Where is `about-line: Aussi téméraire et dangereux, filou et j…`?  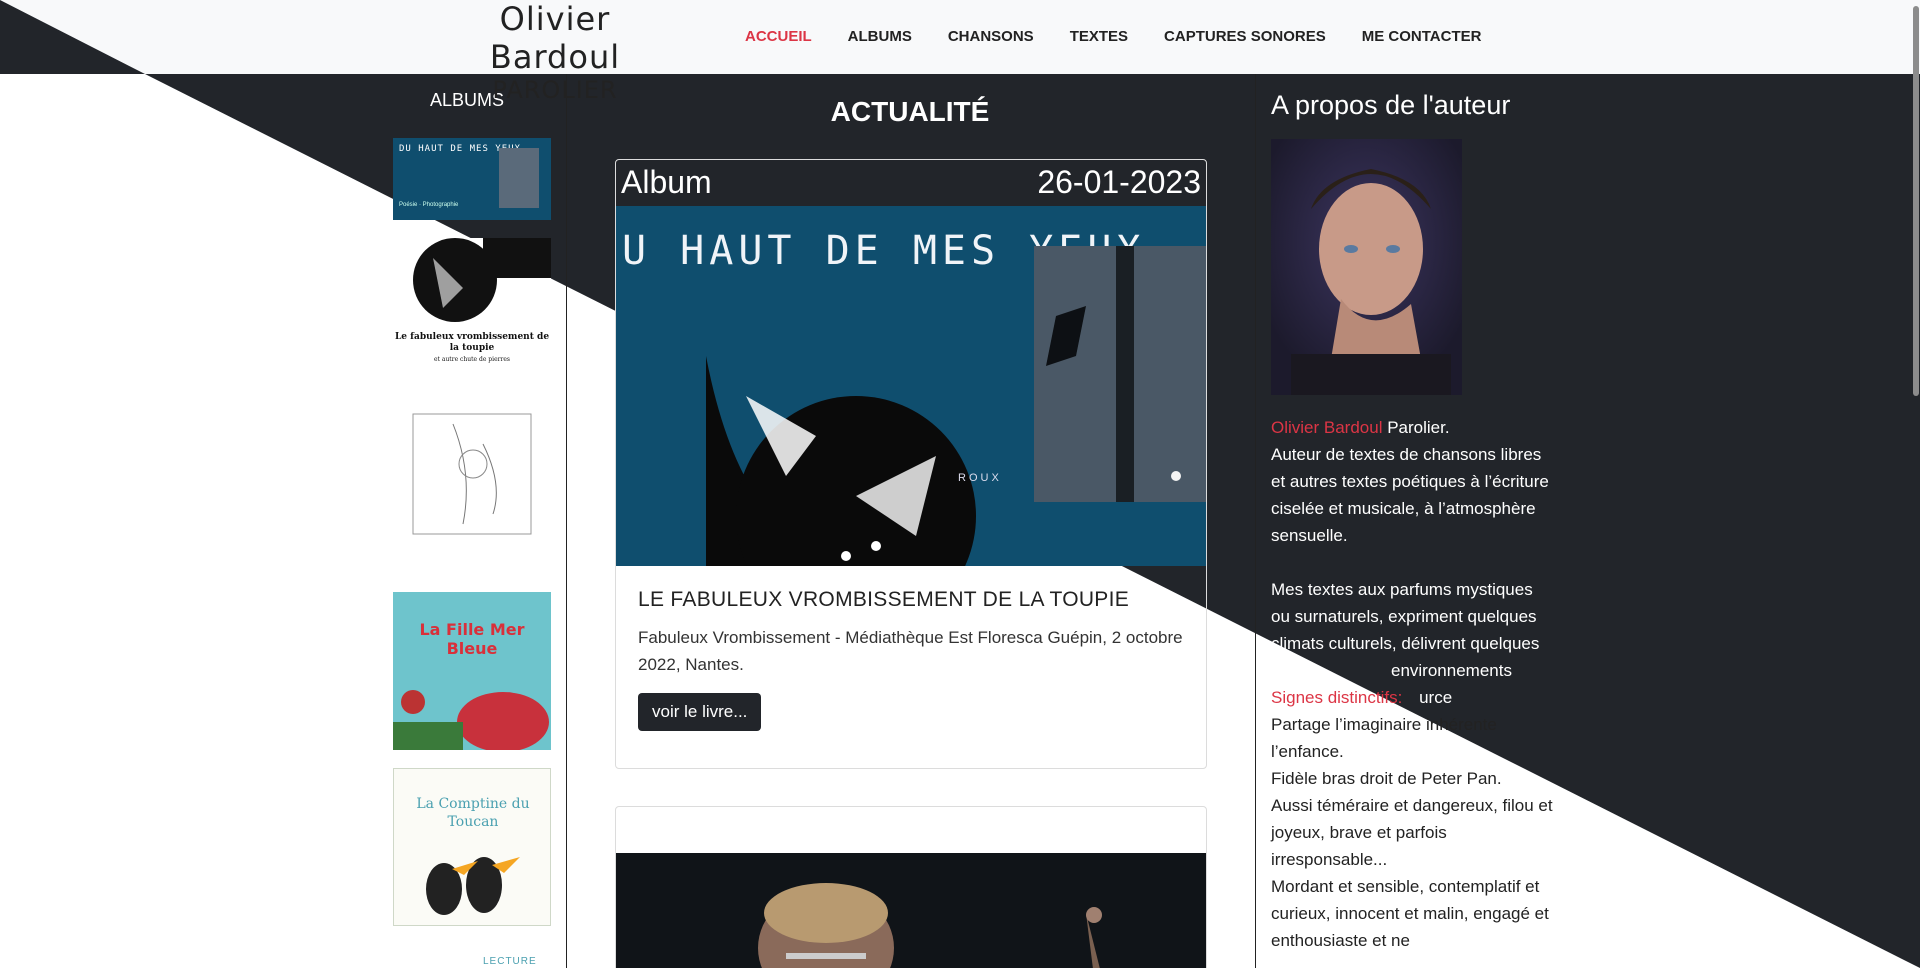 about-line: Aussi téméraire et dangereux, filou et j… is located at coordinates (1412, 832).